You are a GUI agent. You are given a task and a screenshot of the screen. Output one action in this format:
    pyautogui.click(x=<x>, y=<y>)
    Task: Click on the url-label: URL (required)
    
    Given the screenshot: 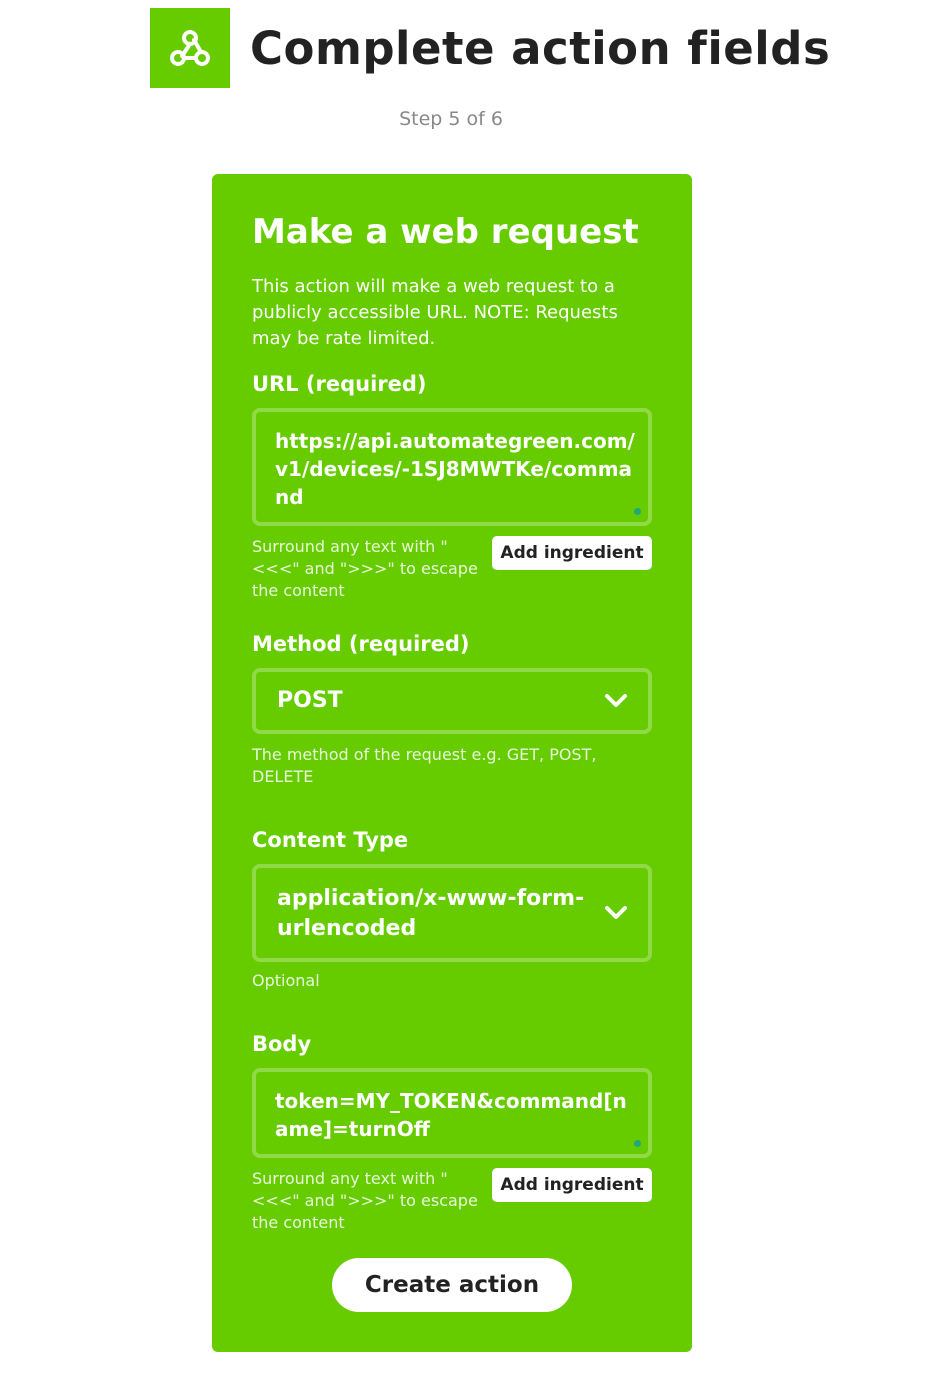 What is the action you would take?
    pyautogui.click(x=339, y=384)
    